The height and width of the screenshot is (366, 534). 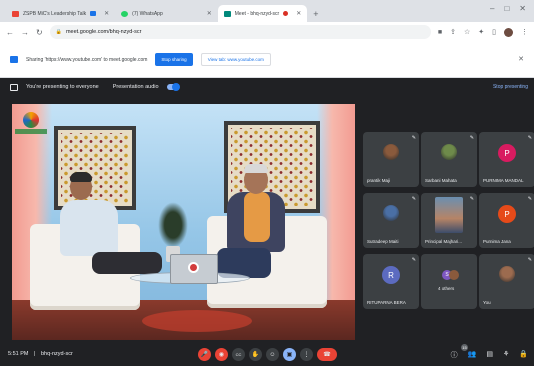 I want to click on screen-share-indicator-icon, so click(x=93, y=13).